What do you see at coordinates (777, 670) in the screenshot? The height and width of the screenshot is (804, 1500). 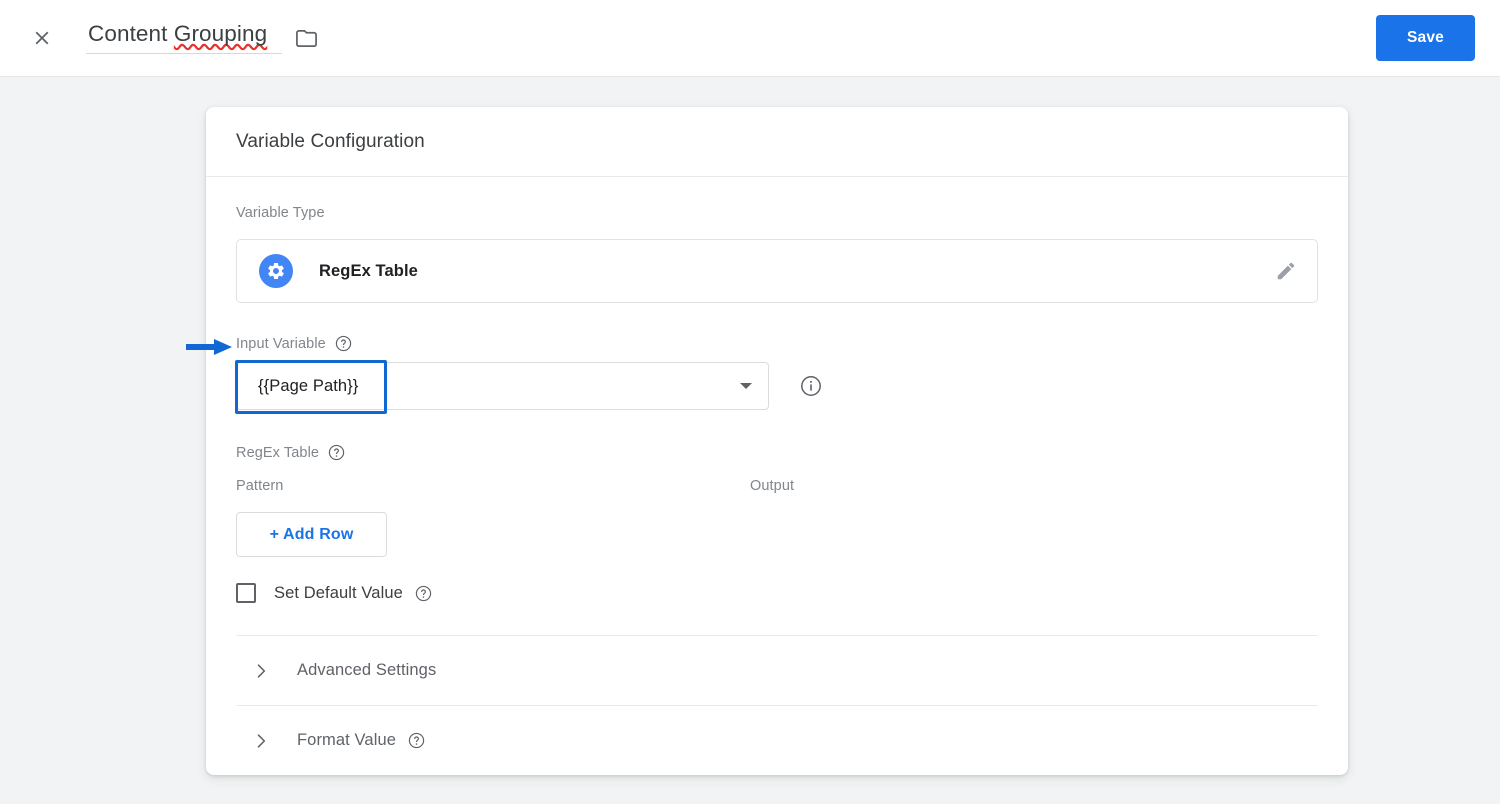 I see `section-advanced-settings: Advanced Settings` at bounding box center [777, 670].